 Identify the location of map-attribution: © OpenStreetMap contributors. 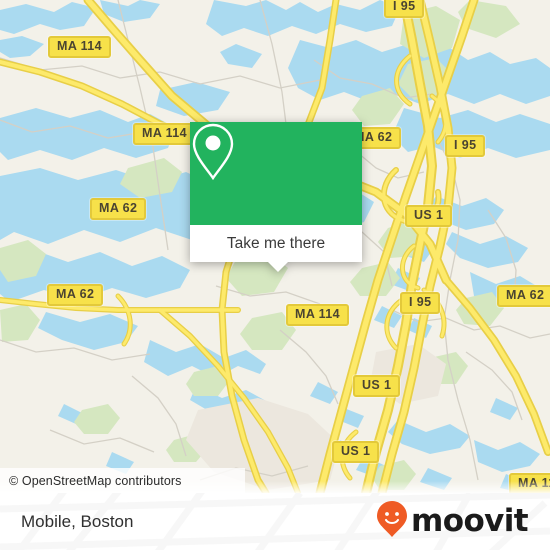
(122, 480).